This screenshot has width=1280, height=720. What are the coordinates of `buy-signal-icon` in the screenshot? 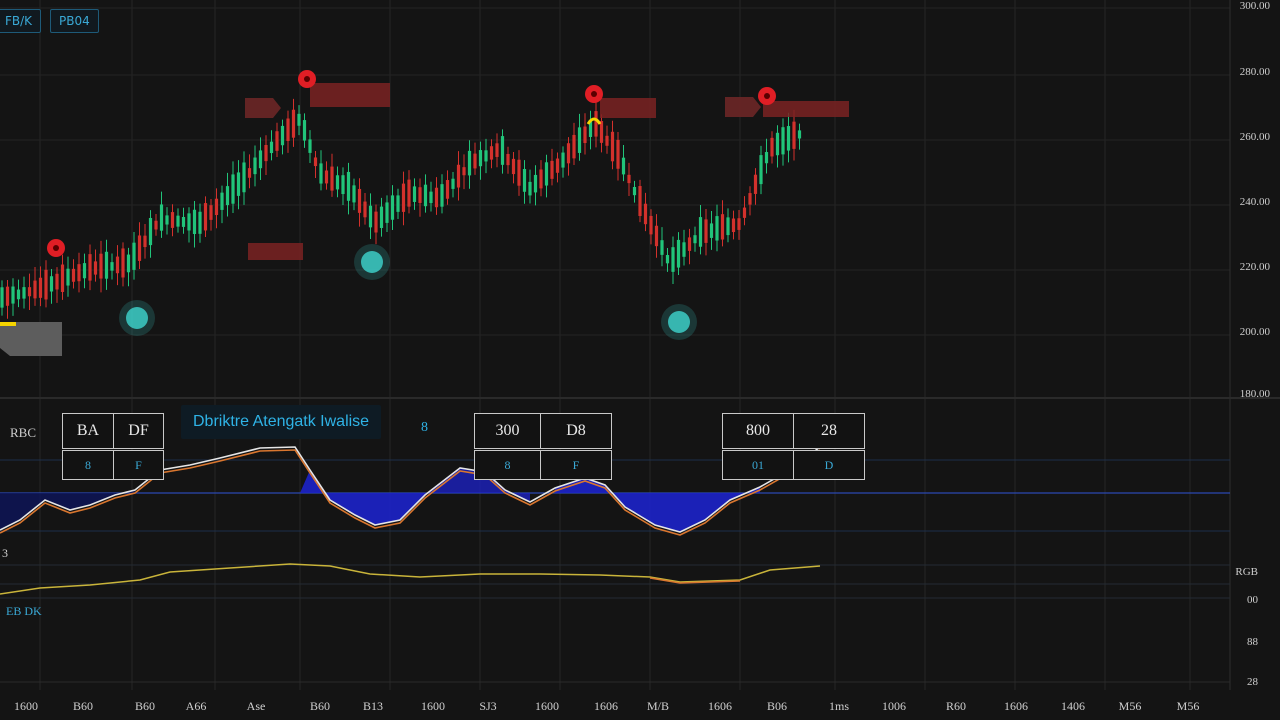 It's located at (137, 318).